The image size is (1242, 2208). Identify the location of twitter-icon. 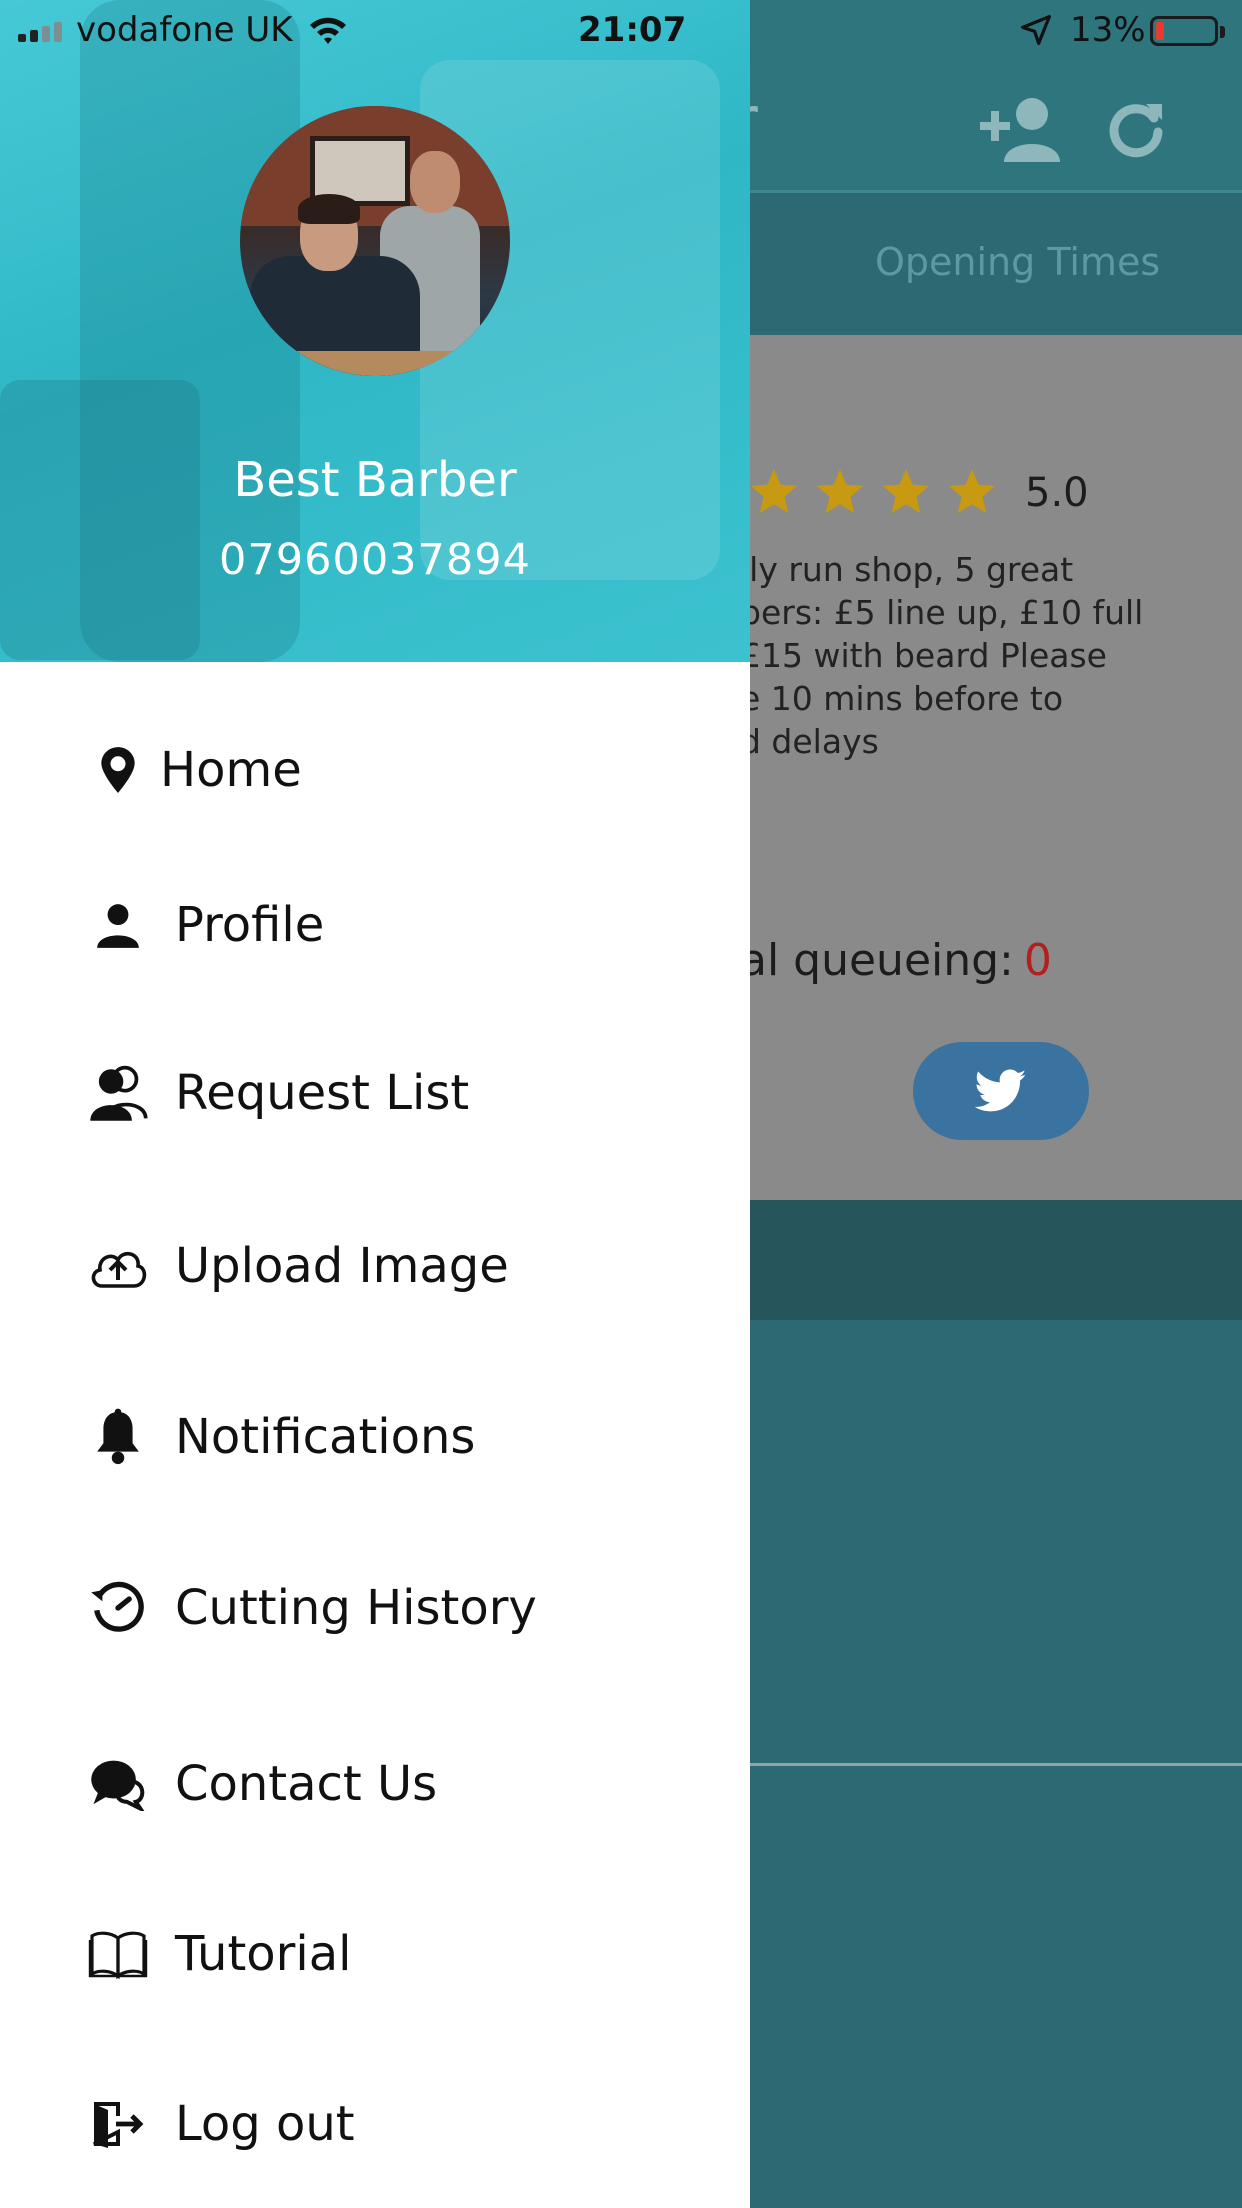
(1001, 1090).